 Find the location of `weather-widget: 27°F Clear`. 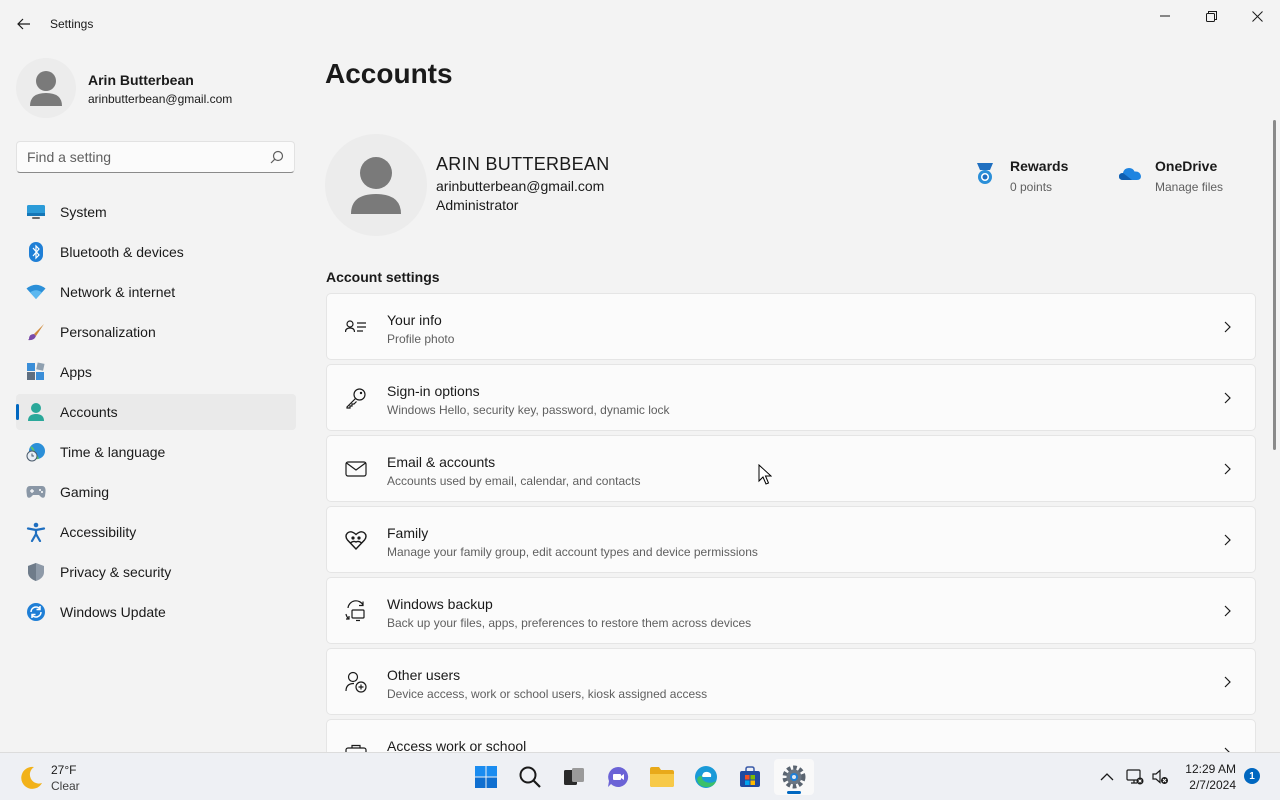

weather-widget: 27°F Clear is located at coordinates (73, 778).